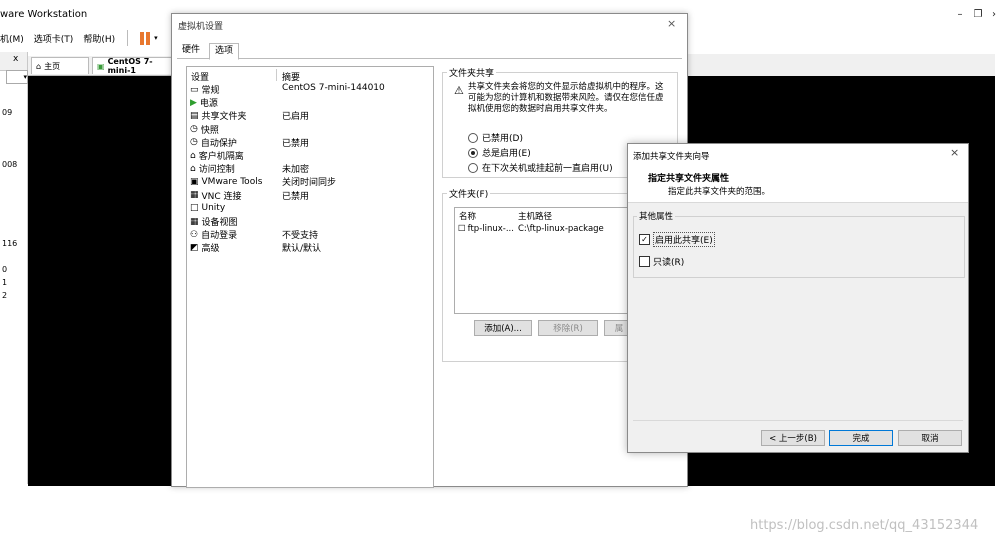 The width and height of the screenshot is (999, 545). What do you see at coordinates (993, 15) in the screenshot?
I see `more-controls-icon: ›` at bounding box center [993, 15].